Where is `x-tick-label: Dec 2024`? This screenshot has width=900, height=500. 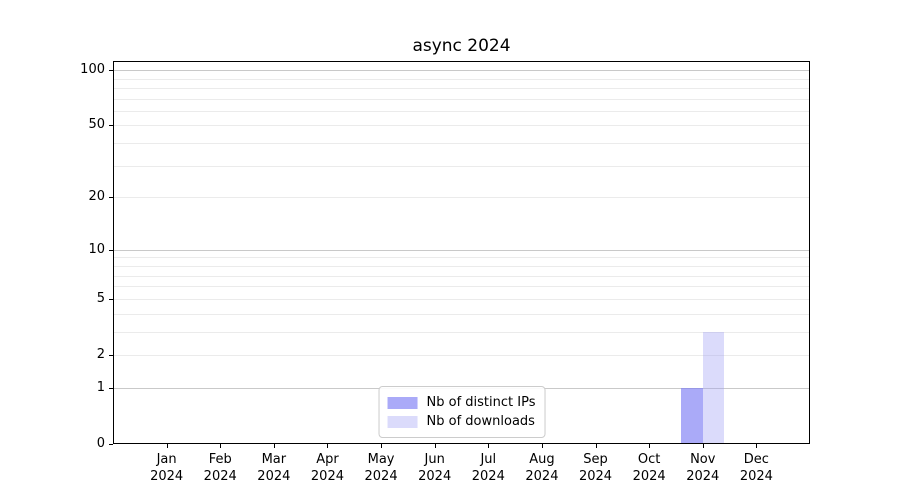 x-tick-label: Dec 2024 is located at coordinates (756, 468).